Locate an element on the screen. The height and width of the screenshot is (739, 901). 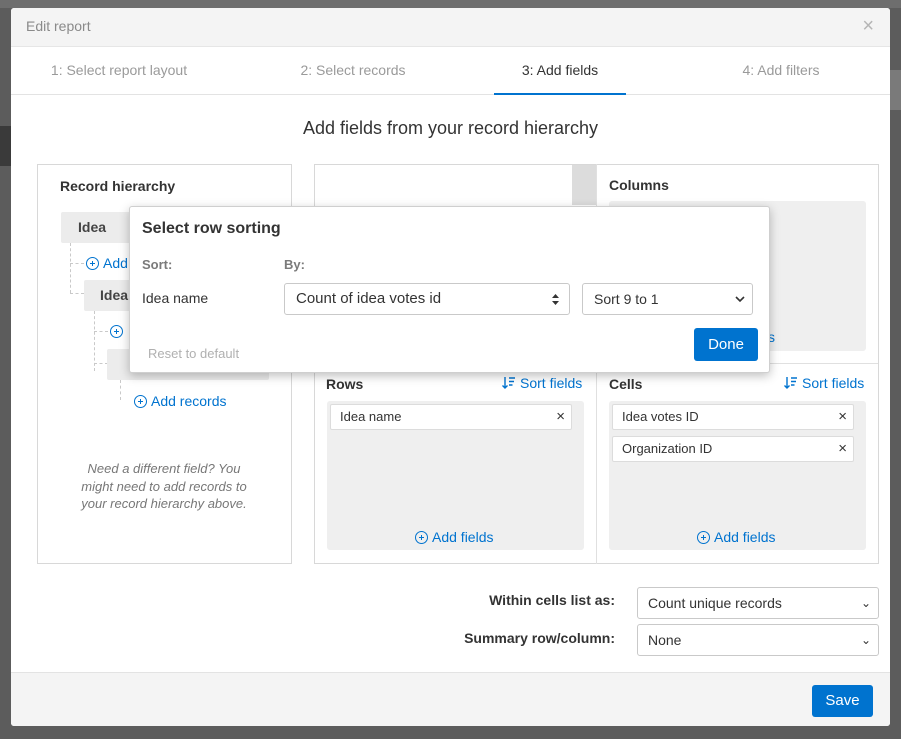
add-child-link: Add is located at coordinates (107, 263).